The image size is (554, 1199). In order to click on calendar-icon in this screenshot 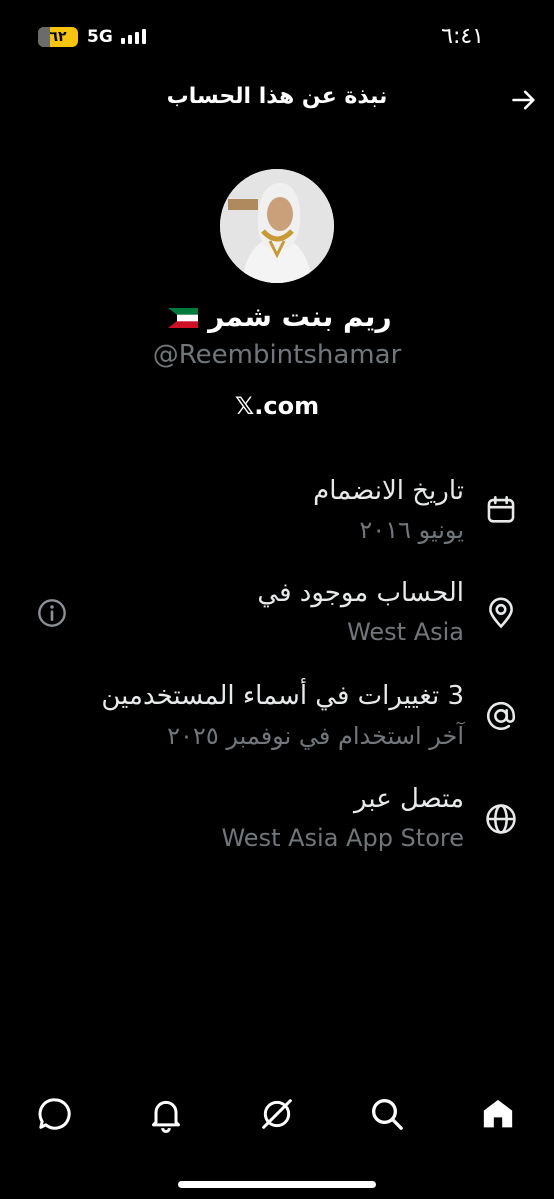, I will do `click(501, 509)`.